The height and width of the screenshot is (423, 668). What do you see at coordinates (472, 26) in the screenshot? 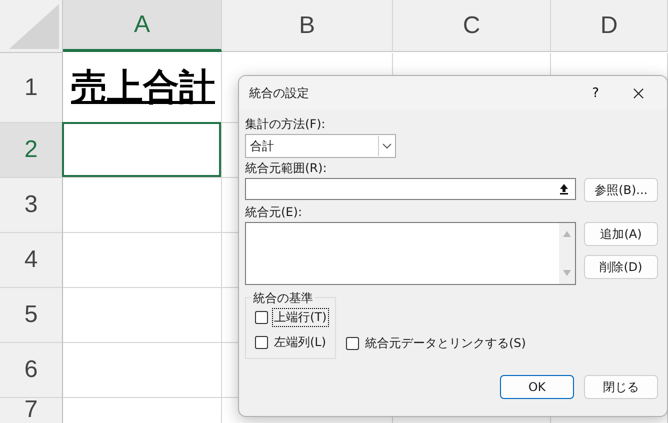
I see `column-header: C` at bounding box center [472, 26].